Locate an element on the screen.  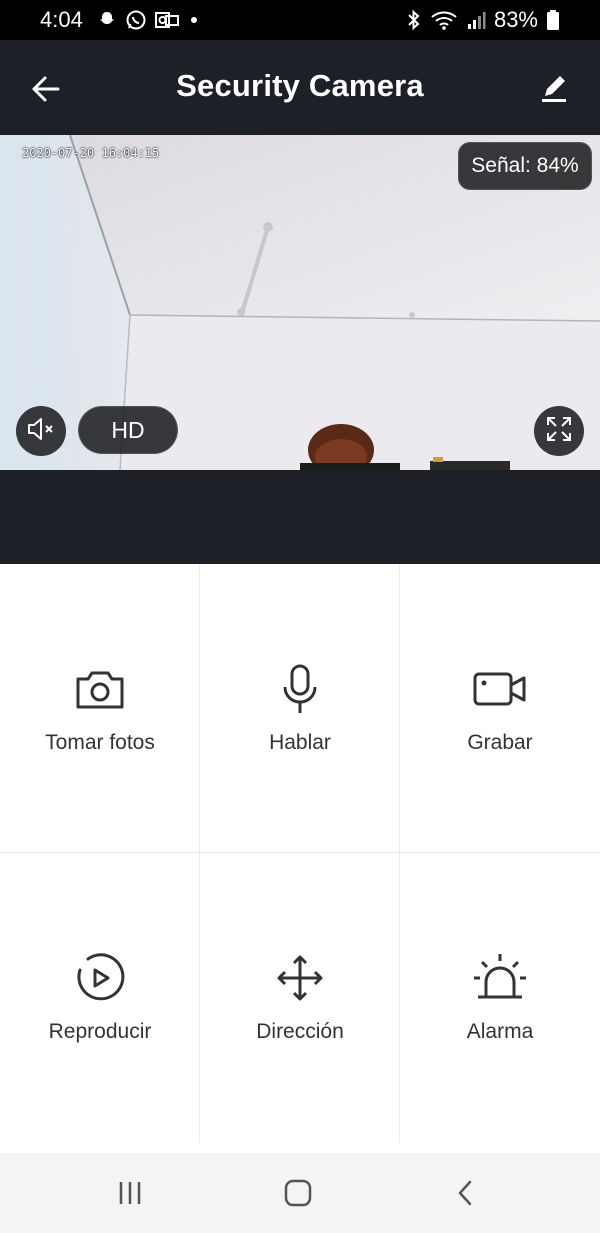
home-icon is located at coordinates (298, 1193).